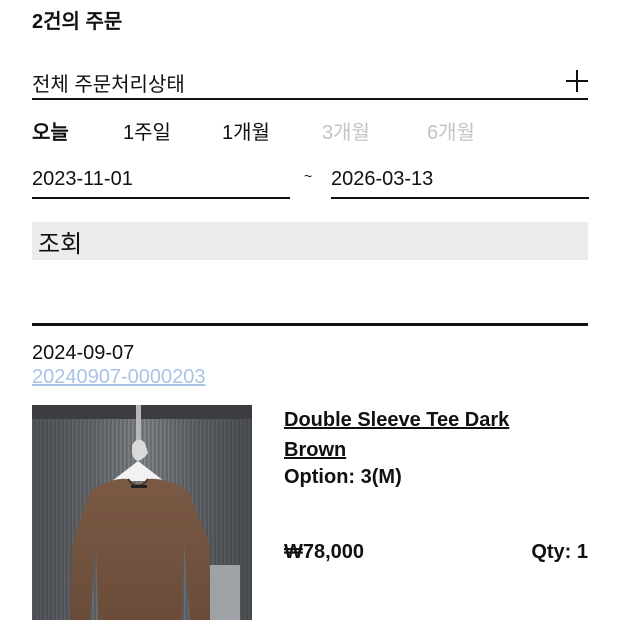 The width and height of the screenshot is (620, 620). I want to click on end-date-field: 2026-03-13, so click(460, 182).